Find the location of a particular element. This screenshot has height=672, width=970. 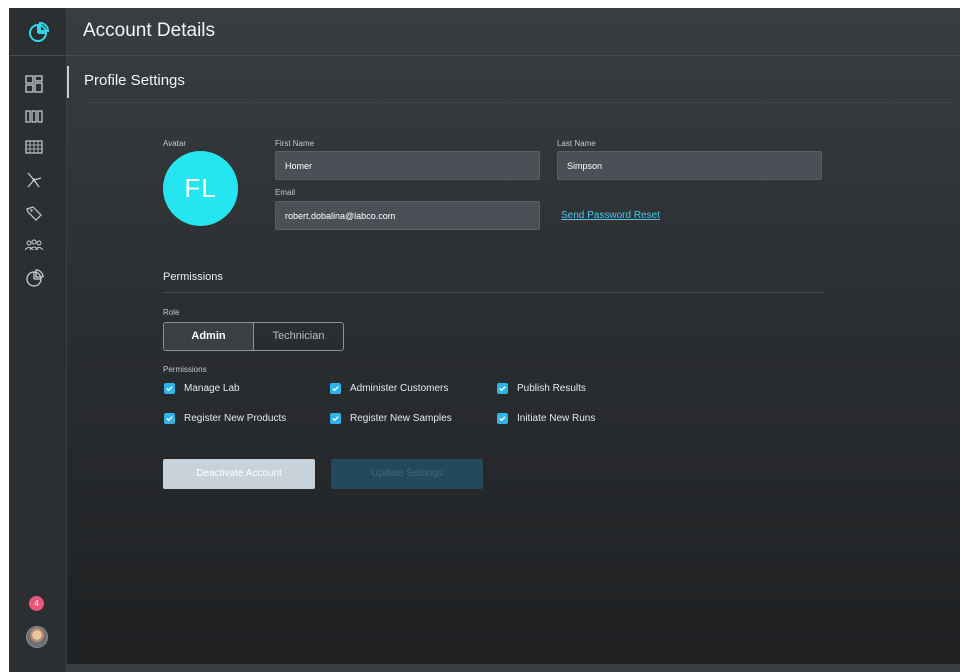

divider is located at coordinates (518, 102).